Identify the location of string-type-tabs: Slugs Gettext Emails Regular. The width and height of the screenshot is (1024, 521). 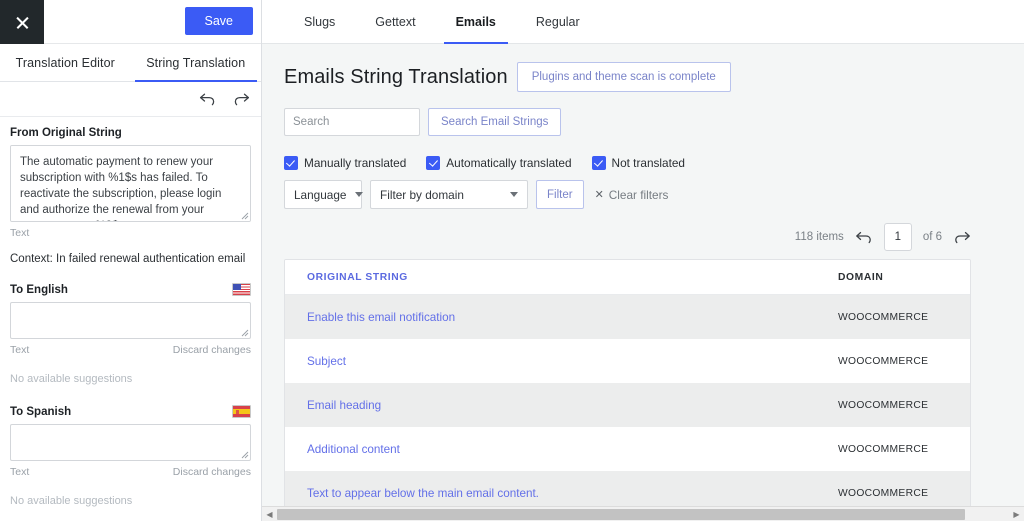
(643, 22).